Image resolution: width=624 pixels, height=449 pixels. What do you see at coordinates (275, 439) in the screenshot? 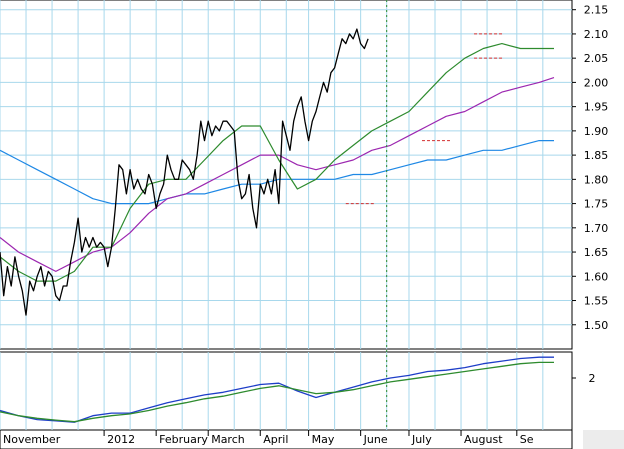
I see `month-label: April` at bounding box center [275, 439].